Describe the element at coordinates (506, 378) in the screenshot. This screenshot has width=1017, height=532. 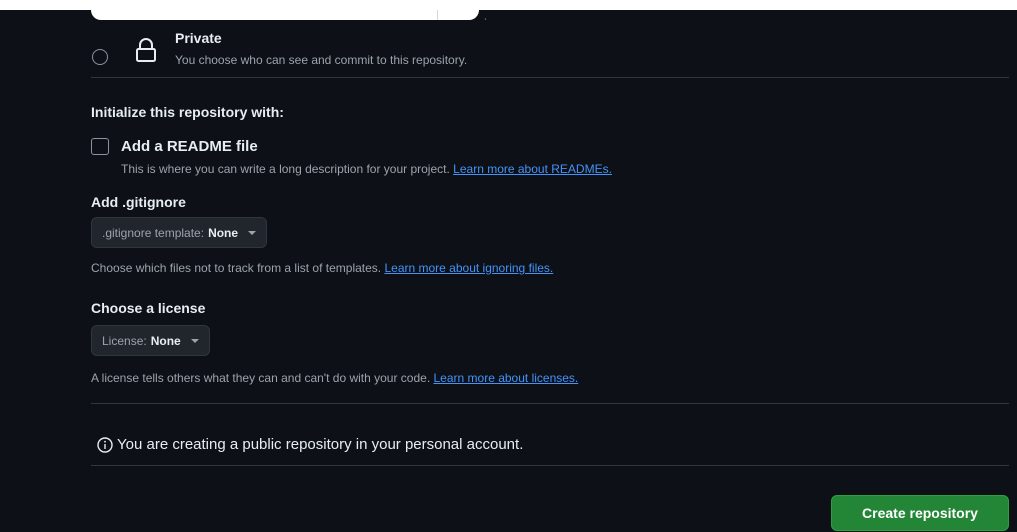
I see `license-learn-more-link: Learn more about licenses.` at that location.